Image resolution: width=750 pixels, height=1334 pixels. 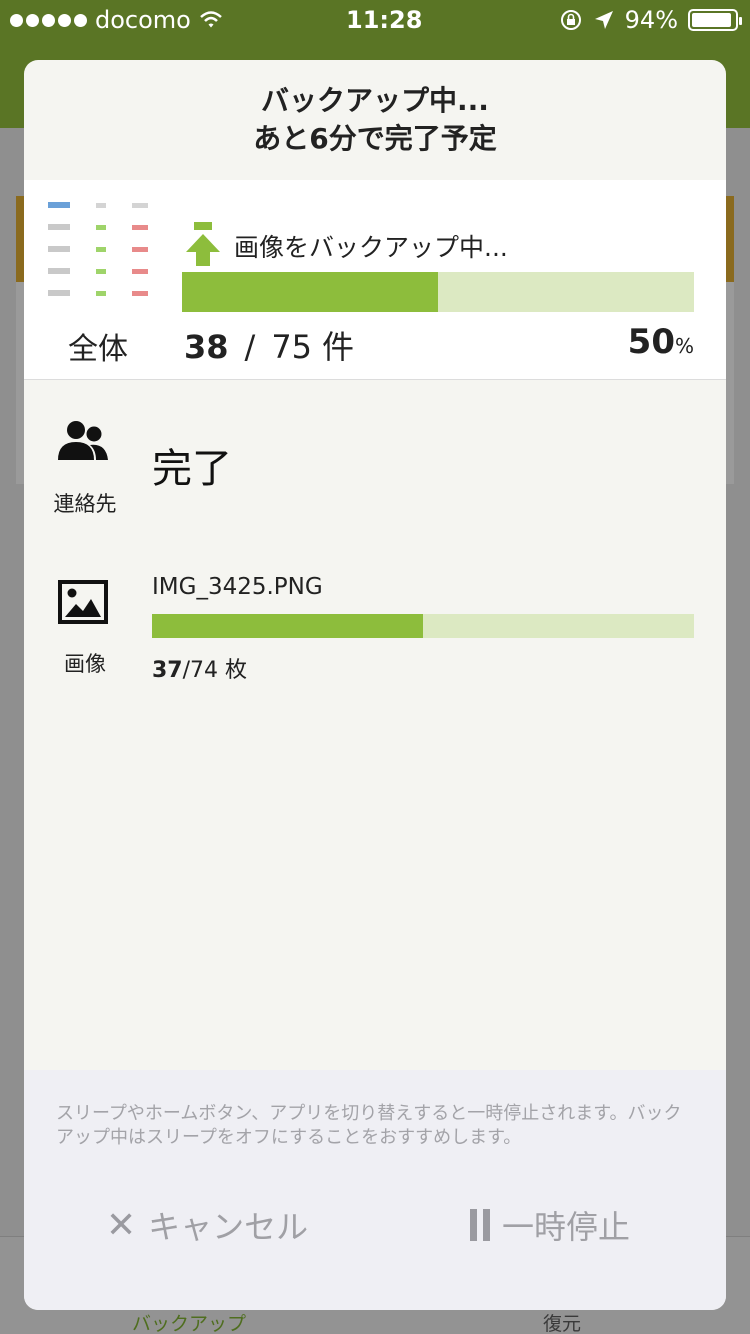 What do you see at coordinates (715, 20) in the screenshot?
I see `battery-icon` at bounding box center [715, 20].